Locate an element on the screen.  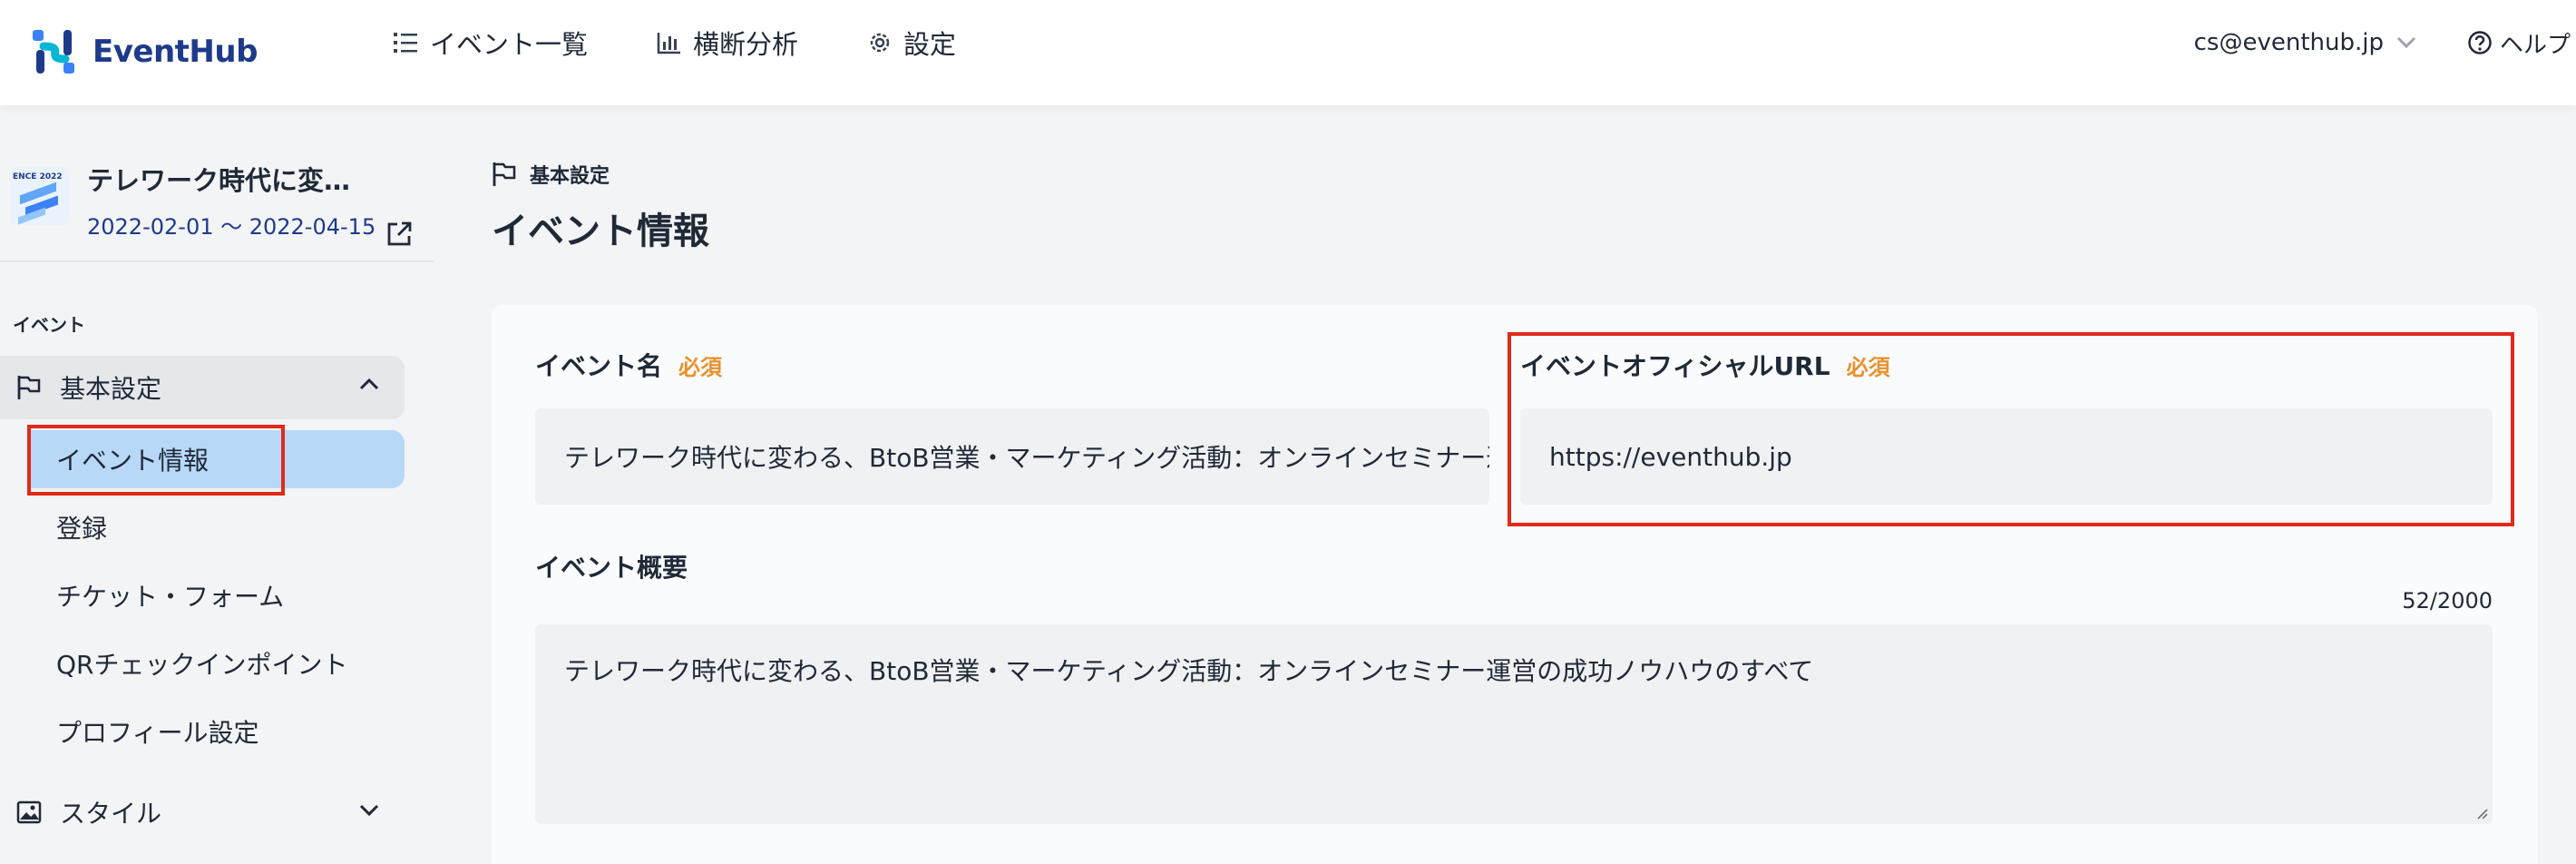
sidebar-item-label: プロフィール設定 is located at coordinates (157, 733).